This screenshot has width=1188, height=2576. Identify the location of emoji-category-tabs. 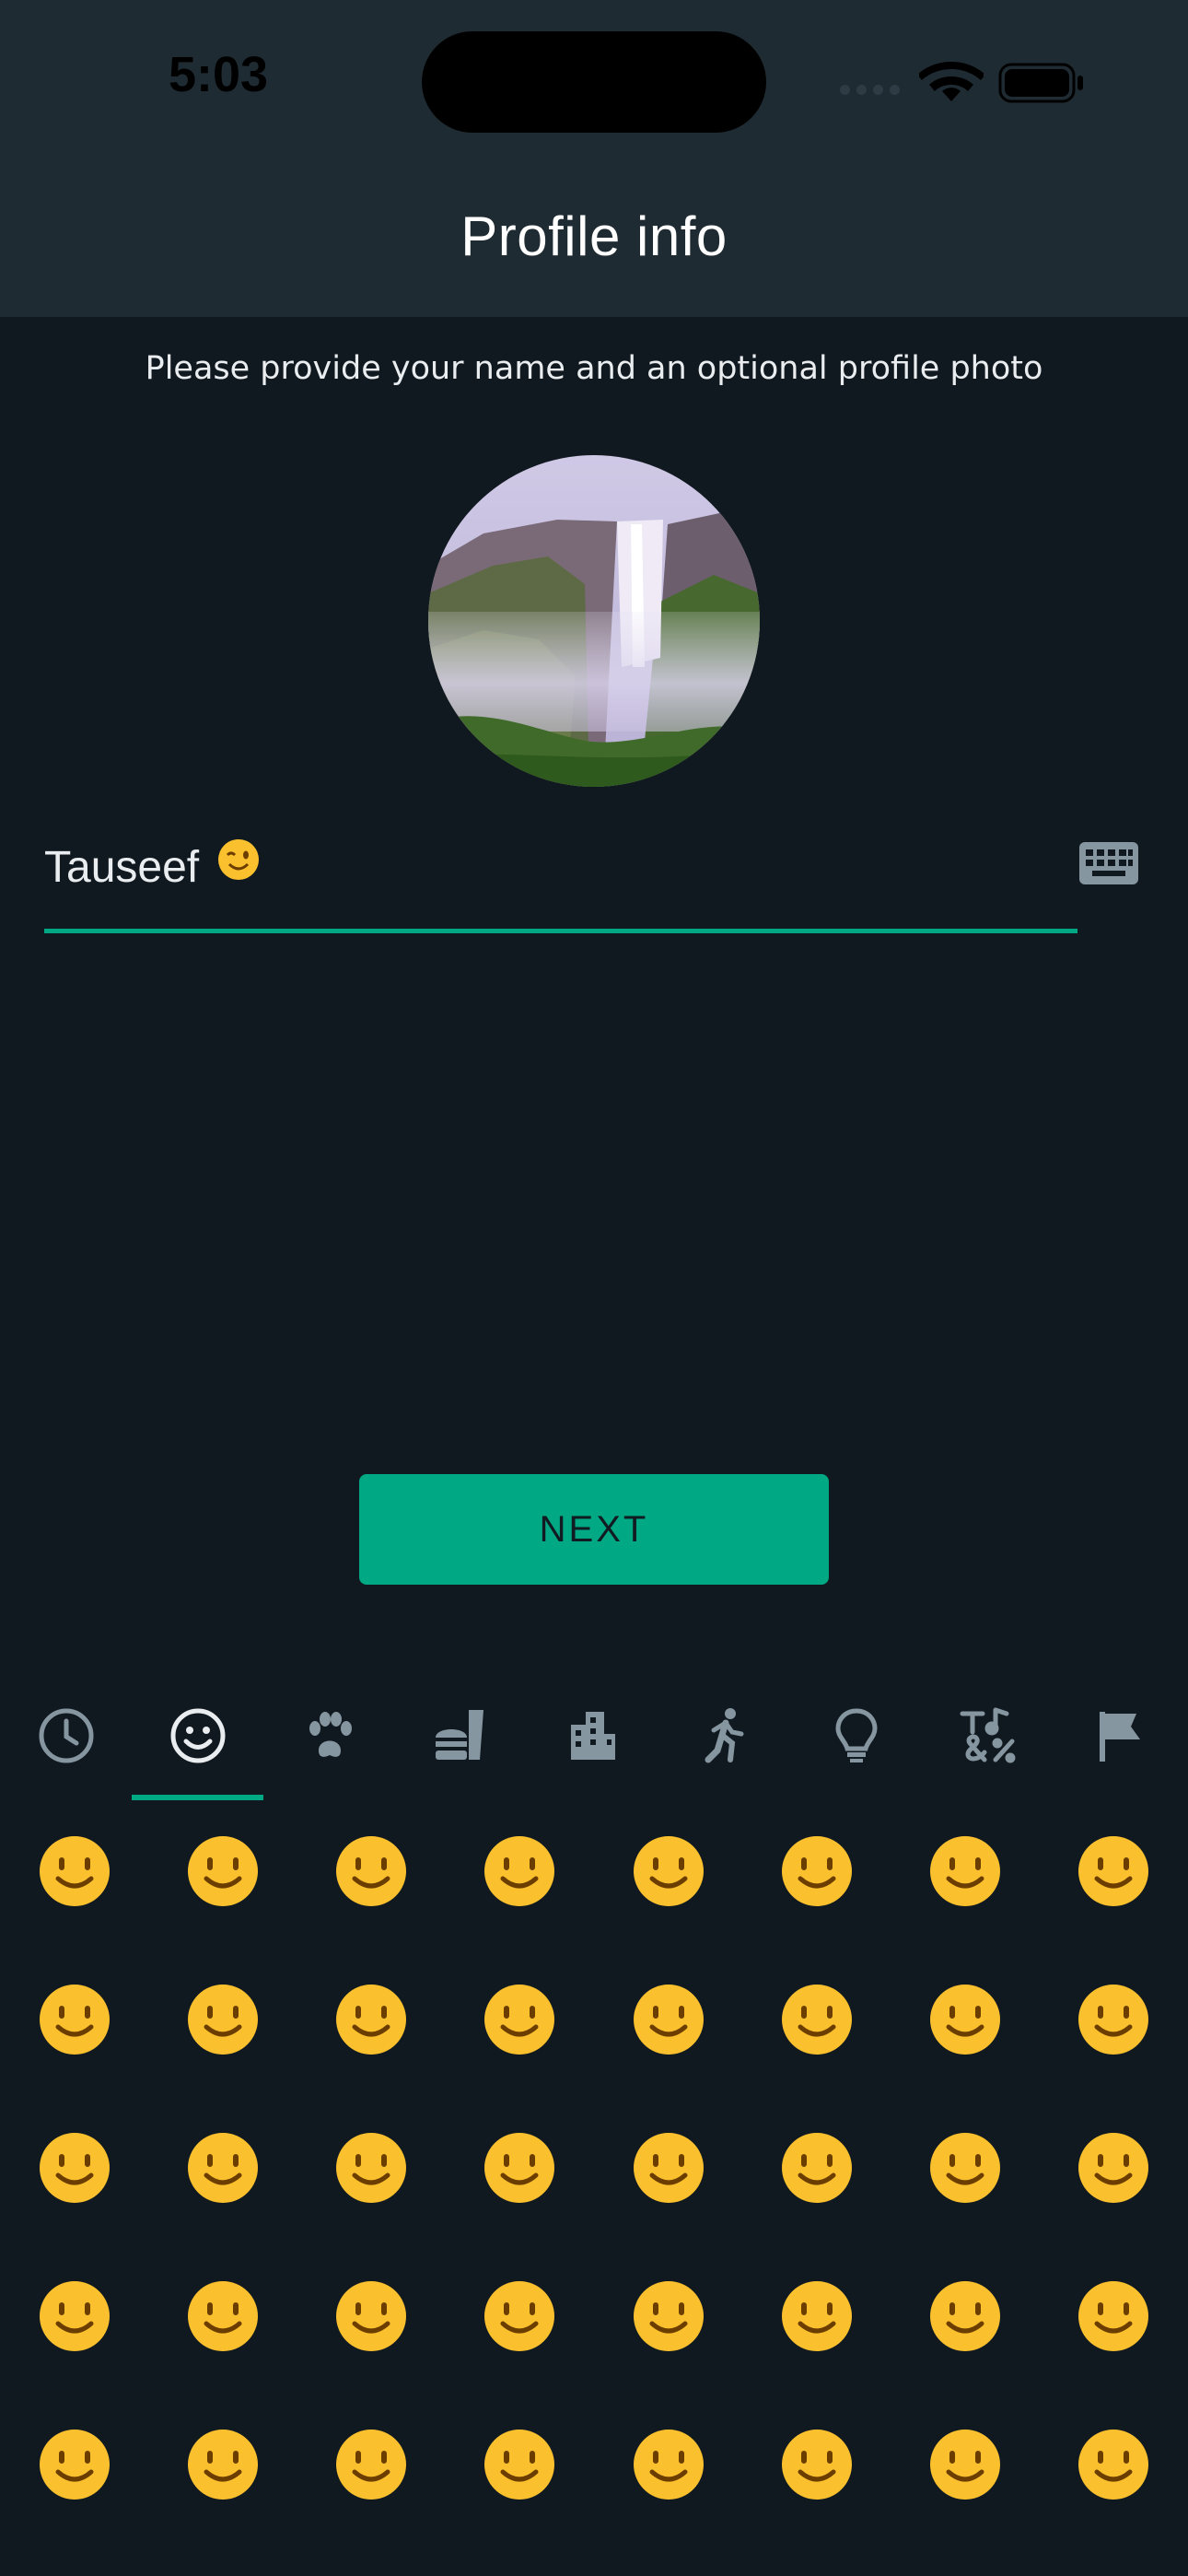
(594, 1745).